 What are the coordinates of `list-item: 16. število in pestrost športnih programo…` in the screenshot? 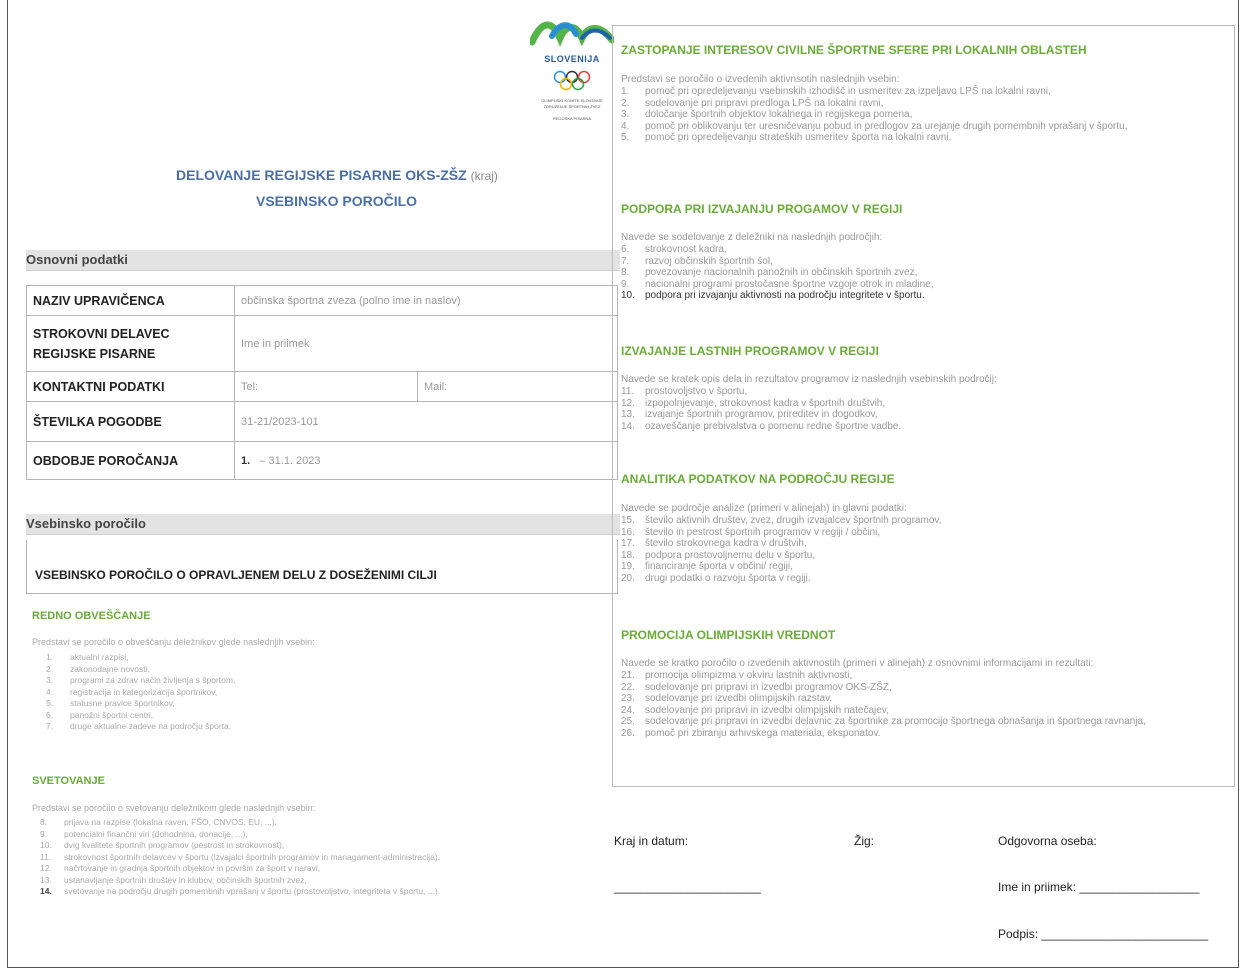 It's located at (751, 532).